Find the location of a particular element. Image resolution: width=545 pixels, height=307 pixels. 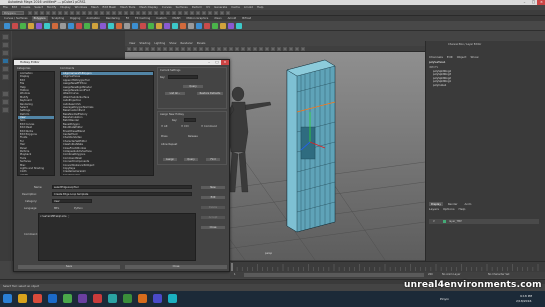

layer-visibility-icon: V is located at coordinates (434, 221).